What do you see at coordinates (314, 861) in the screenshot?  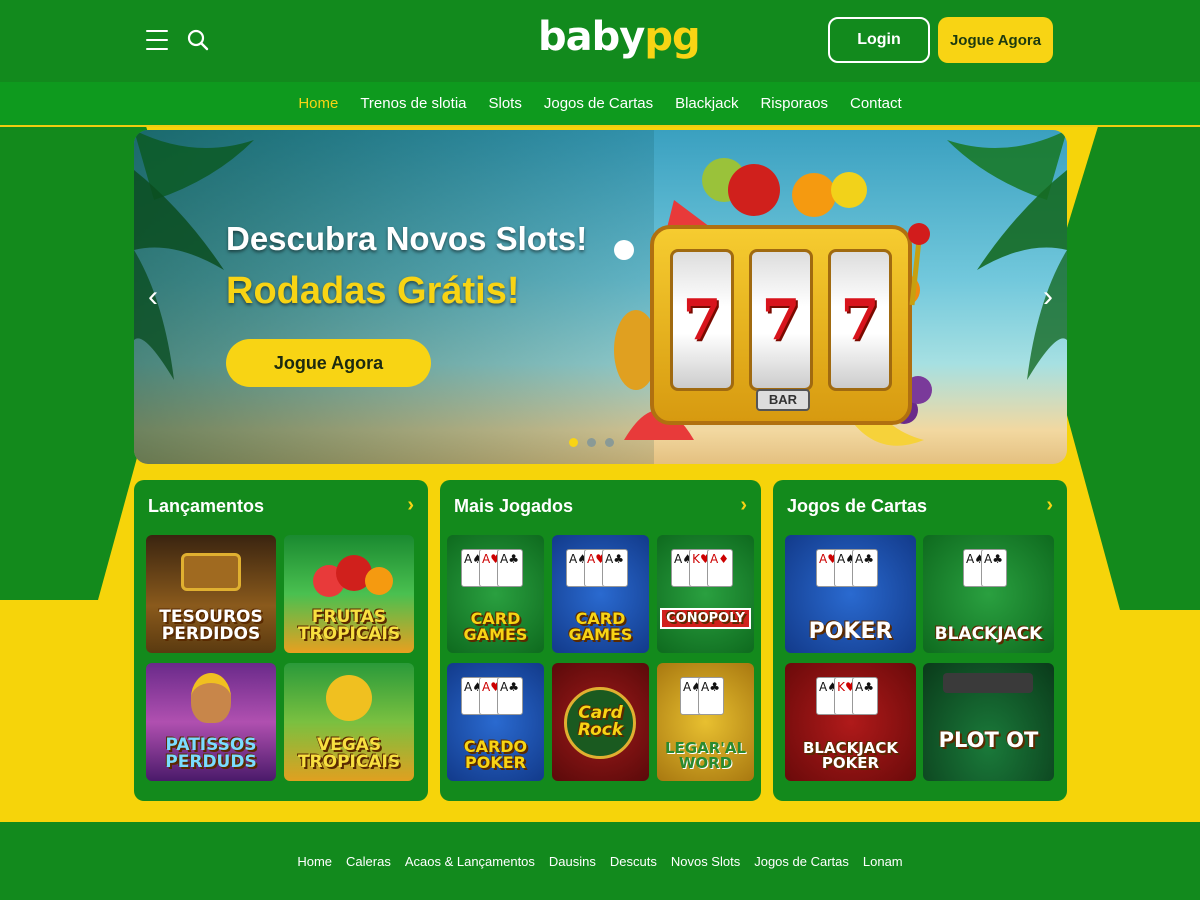 I see `footer-link-home: Home` at bounding box center [314, 861].